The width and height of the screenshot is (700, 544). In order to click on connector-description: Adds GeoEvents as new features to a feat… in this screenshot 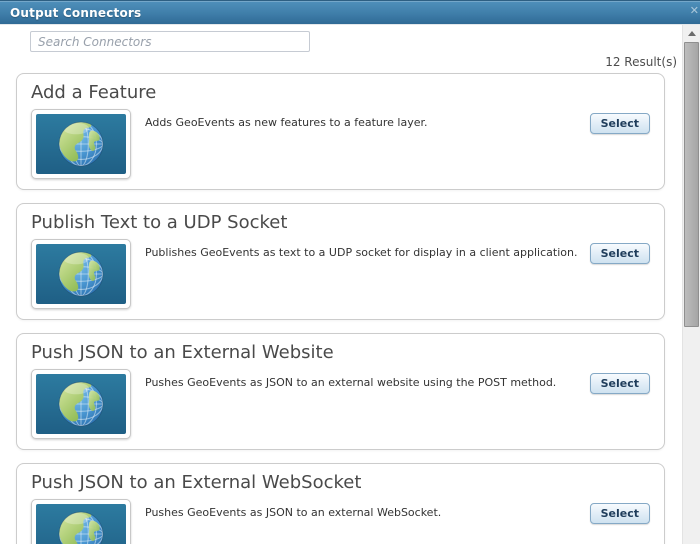, I will do `click(286, 122)`.